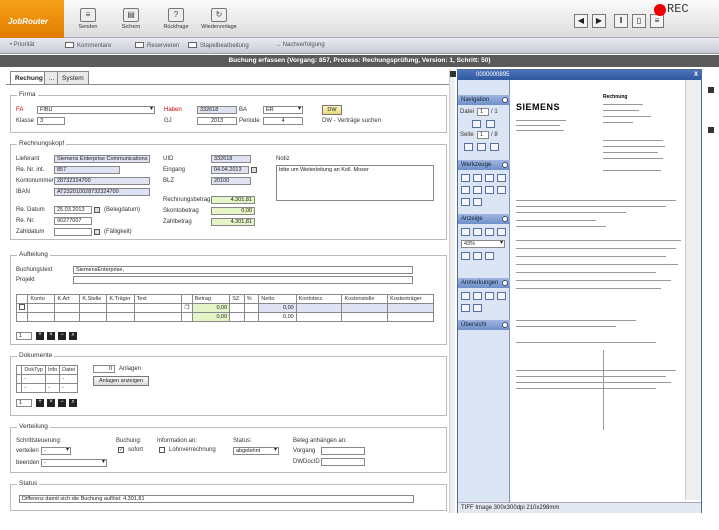 This screenshot has width=719, height=530. Describe the element at coordinates (56, 451) in the screenshot. I see `verteilen-select: -` at that location.